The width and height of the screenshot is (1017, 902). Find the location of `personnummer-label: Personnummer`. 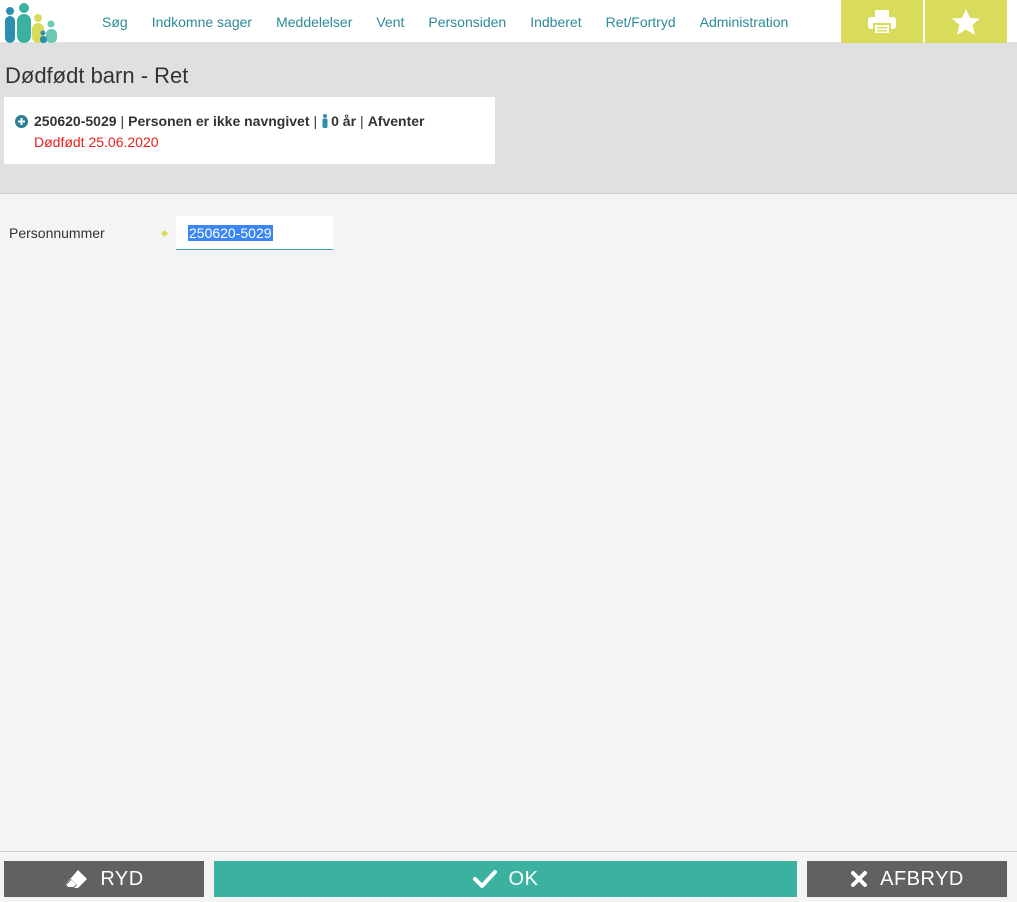

personnummer-label: Personnummer is located at coordinates (57, 233).